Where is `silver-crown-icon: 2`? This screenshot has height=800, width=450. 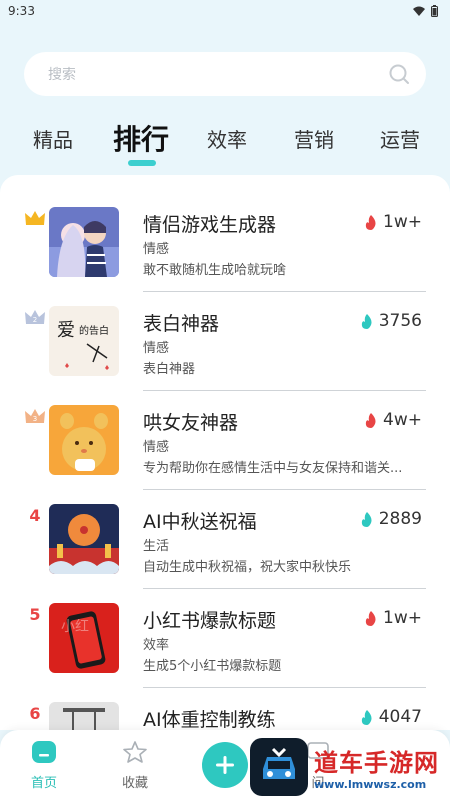 silver-crown-icon: 2 is located at coordinates (35, 319).